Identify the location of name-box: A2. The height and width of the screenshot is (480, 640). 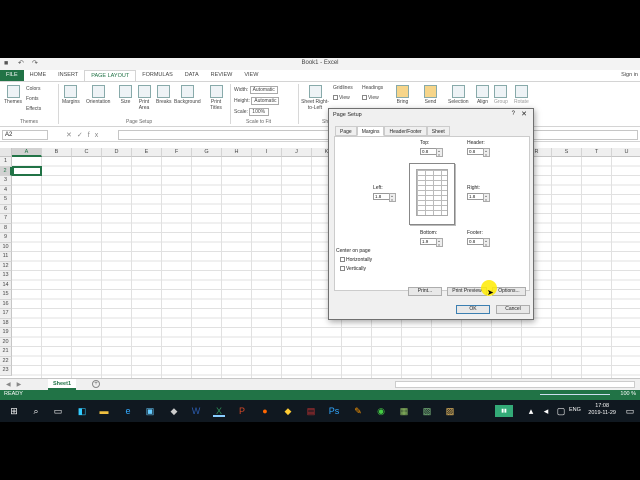
(25, 135).